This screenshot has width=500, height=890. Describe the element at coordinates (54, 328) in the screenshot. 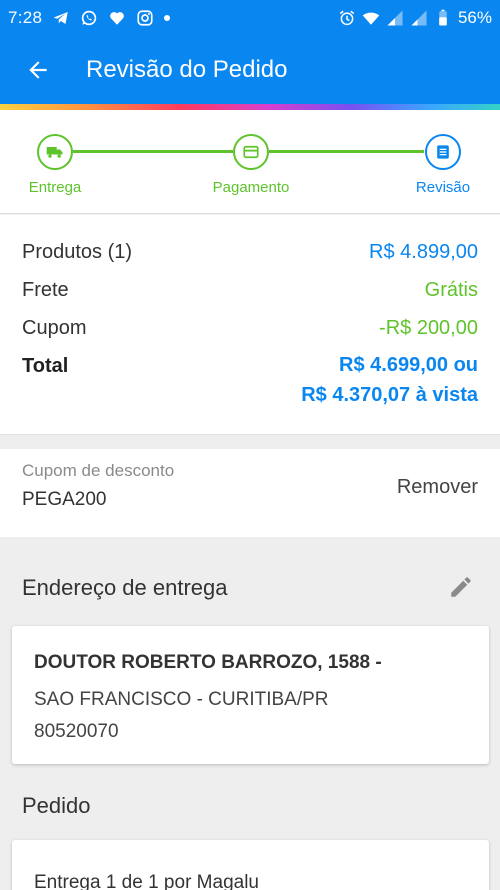

I see `coupon-label: Cupom` at that location.